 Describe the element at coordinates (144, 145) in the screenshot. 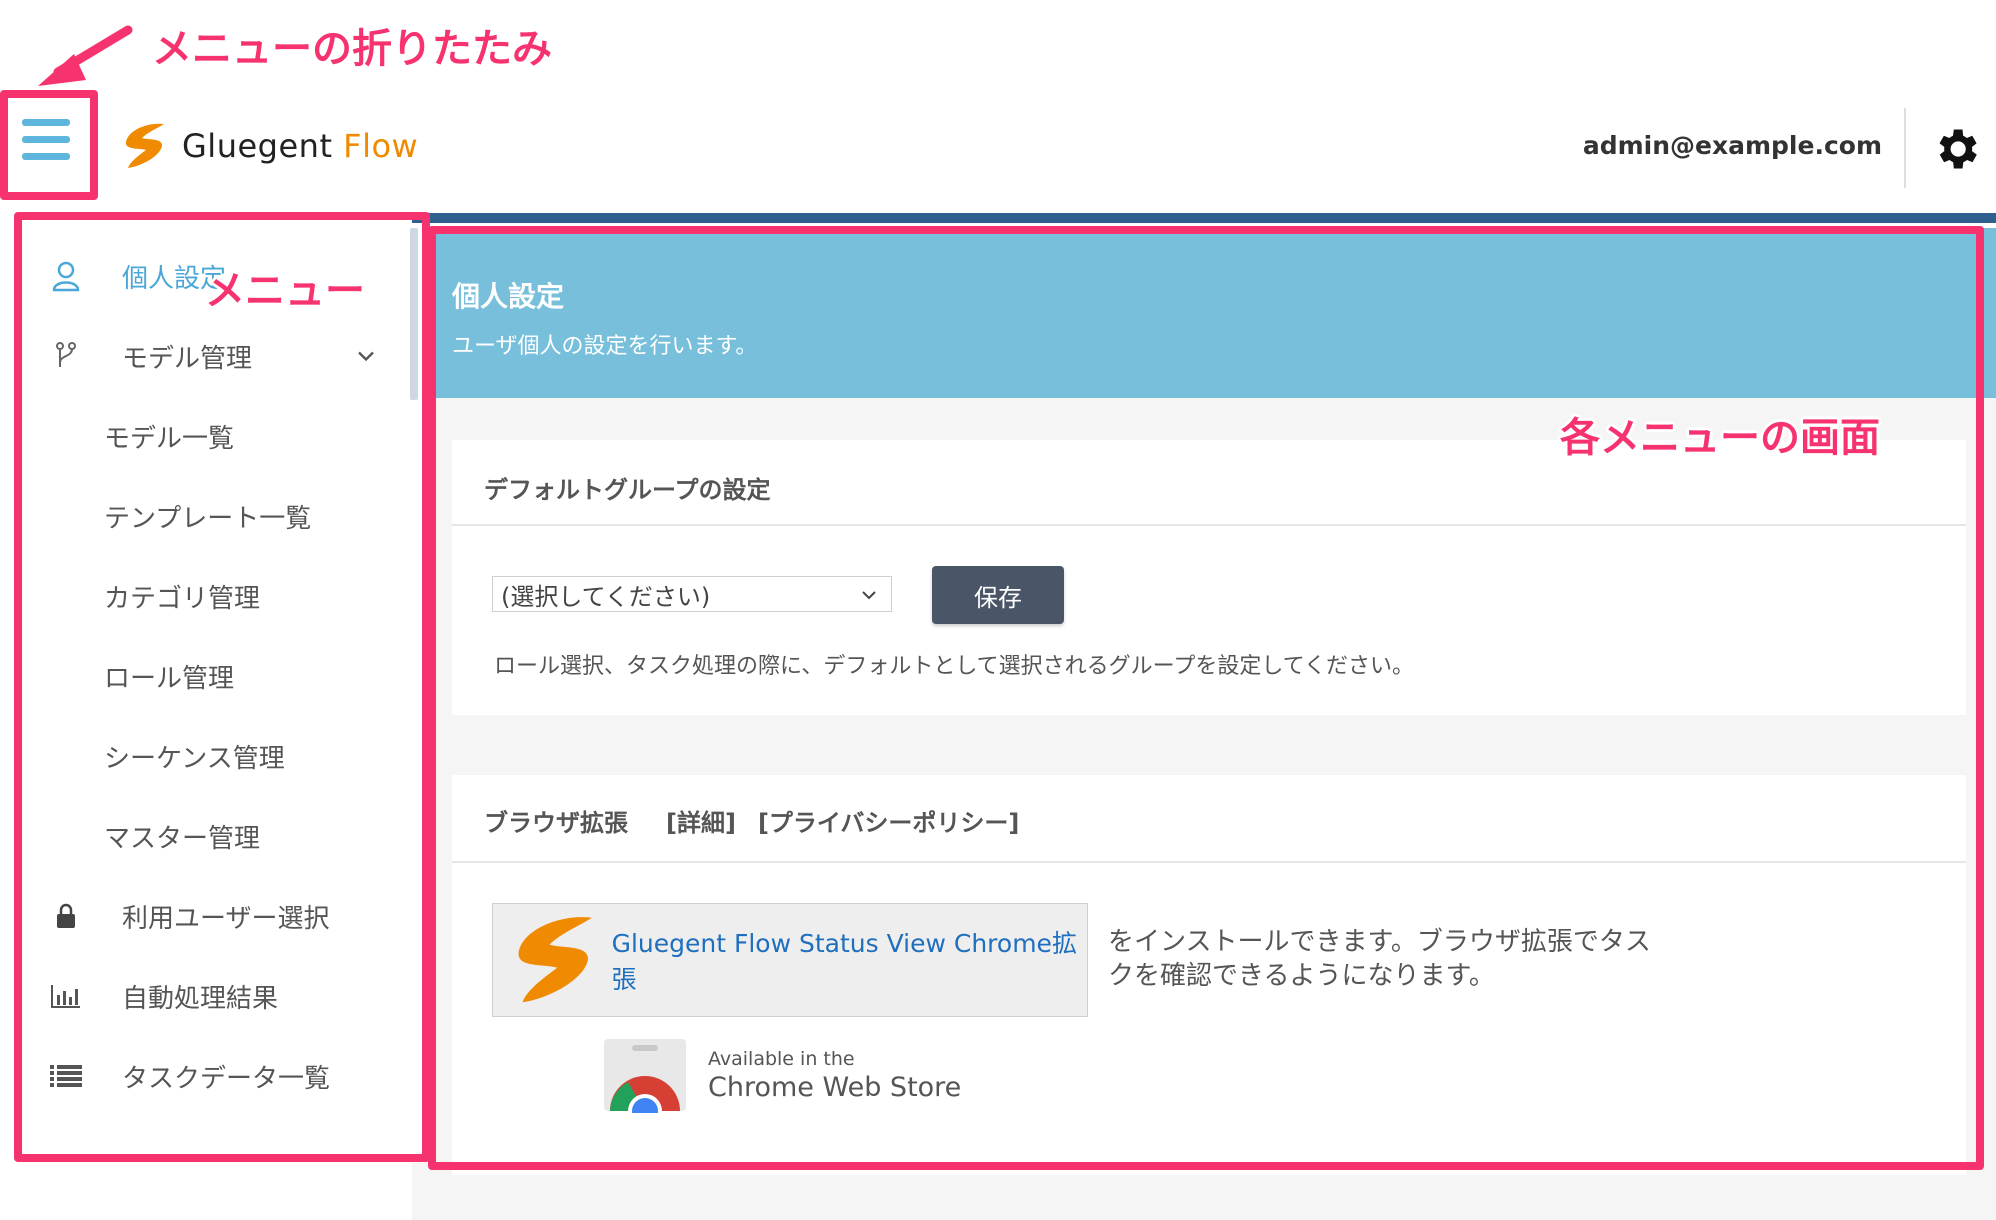

I see `logo-icon` at that location.